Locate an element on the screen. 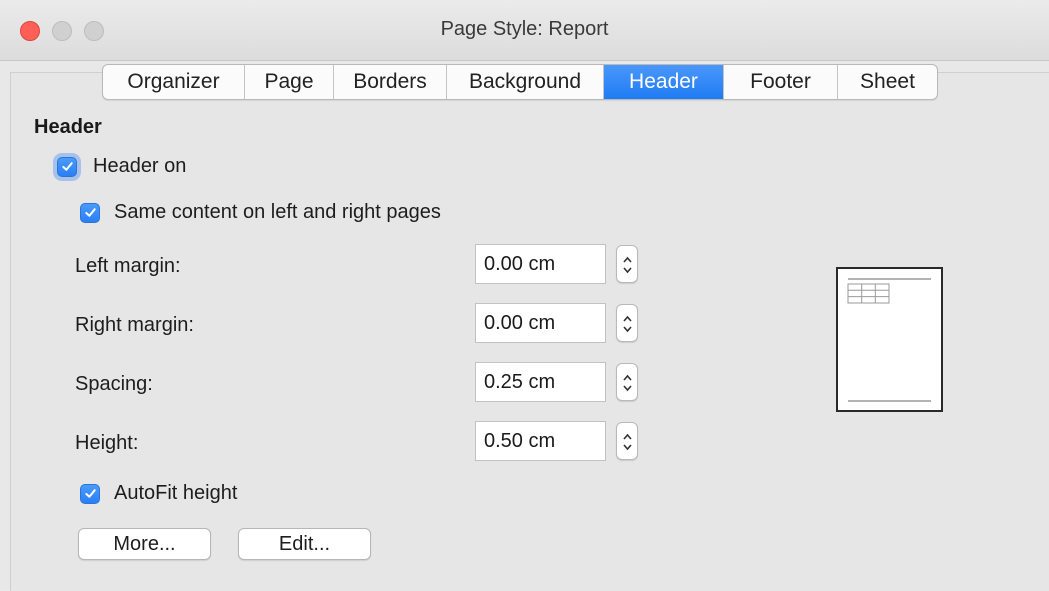 This screenshot has height=591, width=1049. spacing-field is located at coordinates (540, 382).